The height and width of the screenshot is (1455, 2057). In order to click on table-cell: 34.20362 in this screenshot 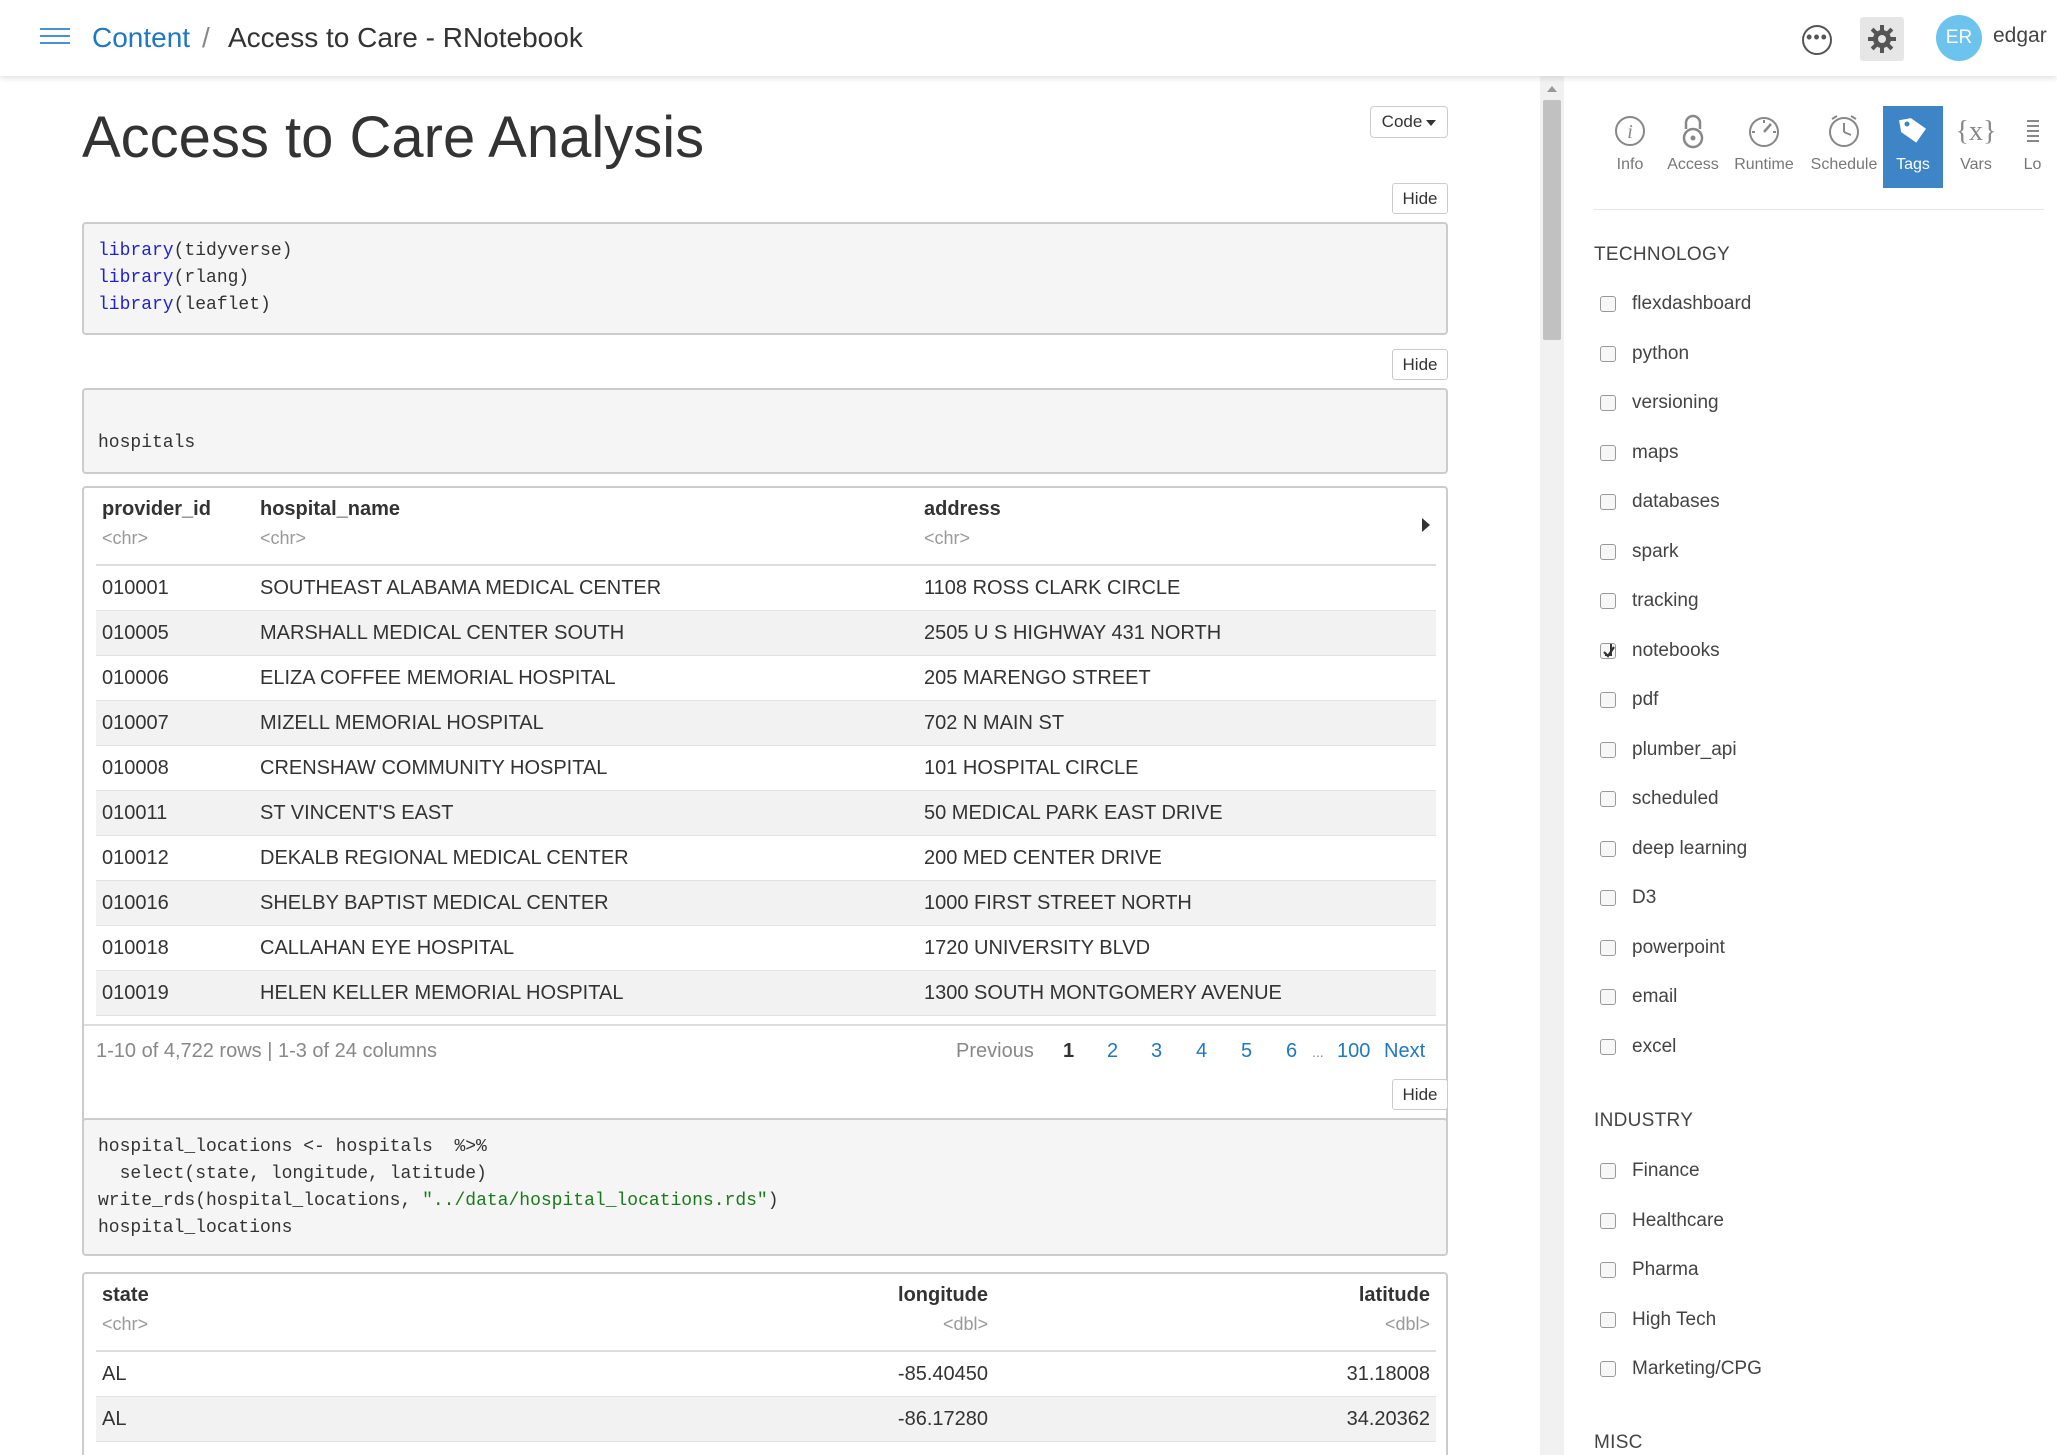, I will do `click(1388, 1419)`.